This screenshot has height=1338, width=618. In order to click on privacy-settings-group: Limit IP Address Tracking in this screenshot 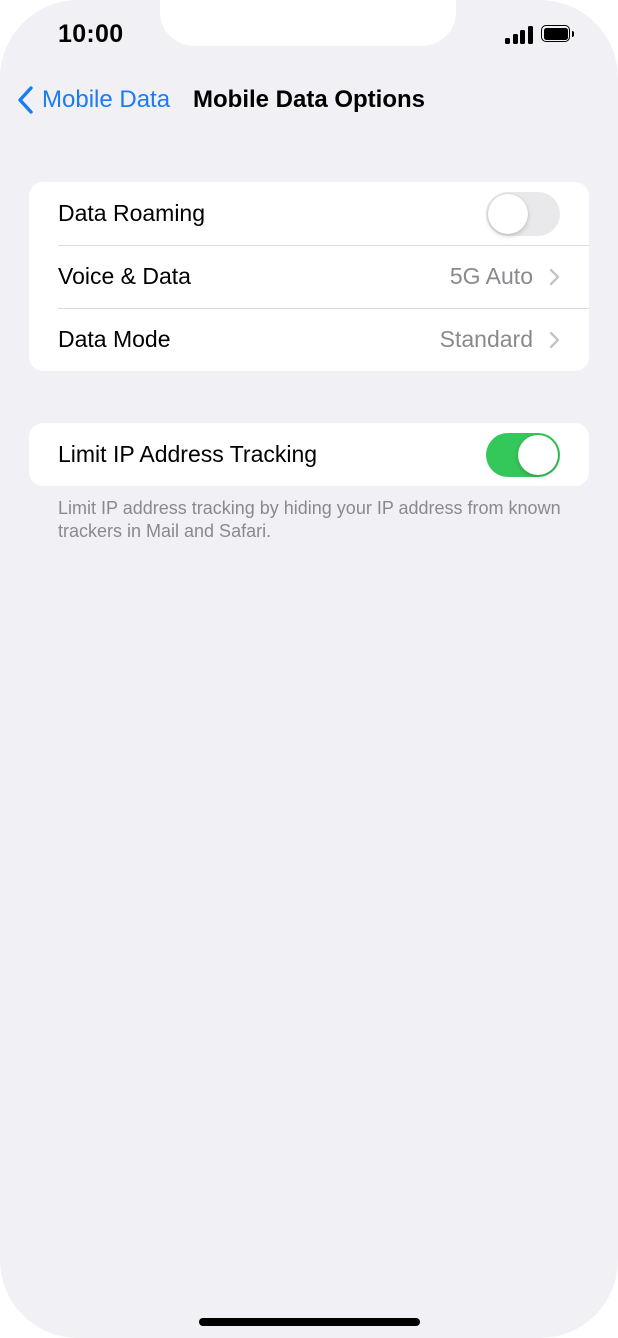, I will do `click(309, 454)`.